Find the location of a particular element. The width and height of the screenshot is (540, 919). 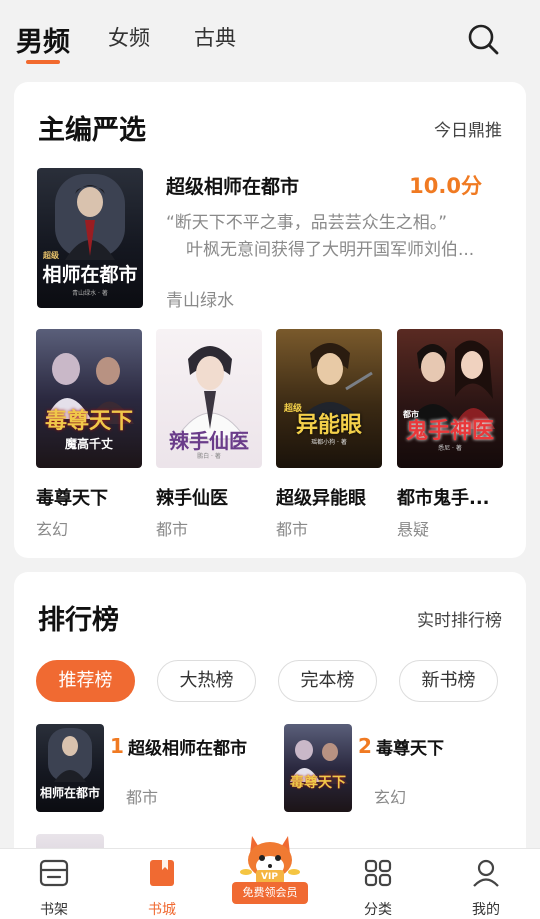

search-button is located at coordinates (483, 39).